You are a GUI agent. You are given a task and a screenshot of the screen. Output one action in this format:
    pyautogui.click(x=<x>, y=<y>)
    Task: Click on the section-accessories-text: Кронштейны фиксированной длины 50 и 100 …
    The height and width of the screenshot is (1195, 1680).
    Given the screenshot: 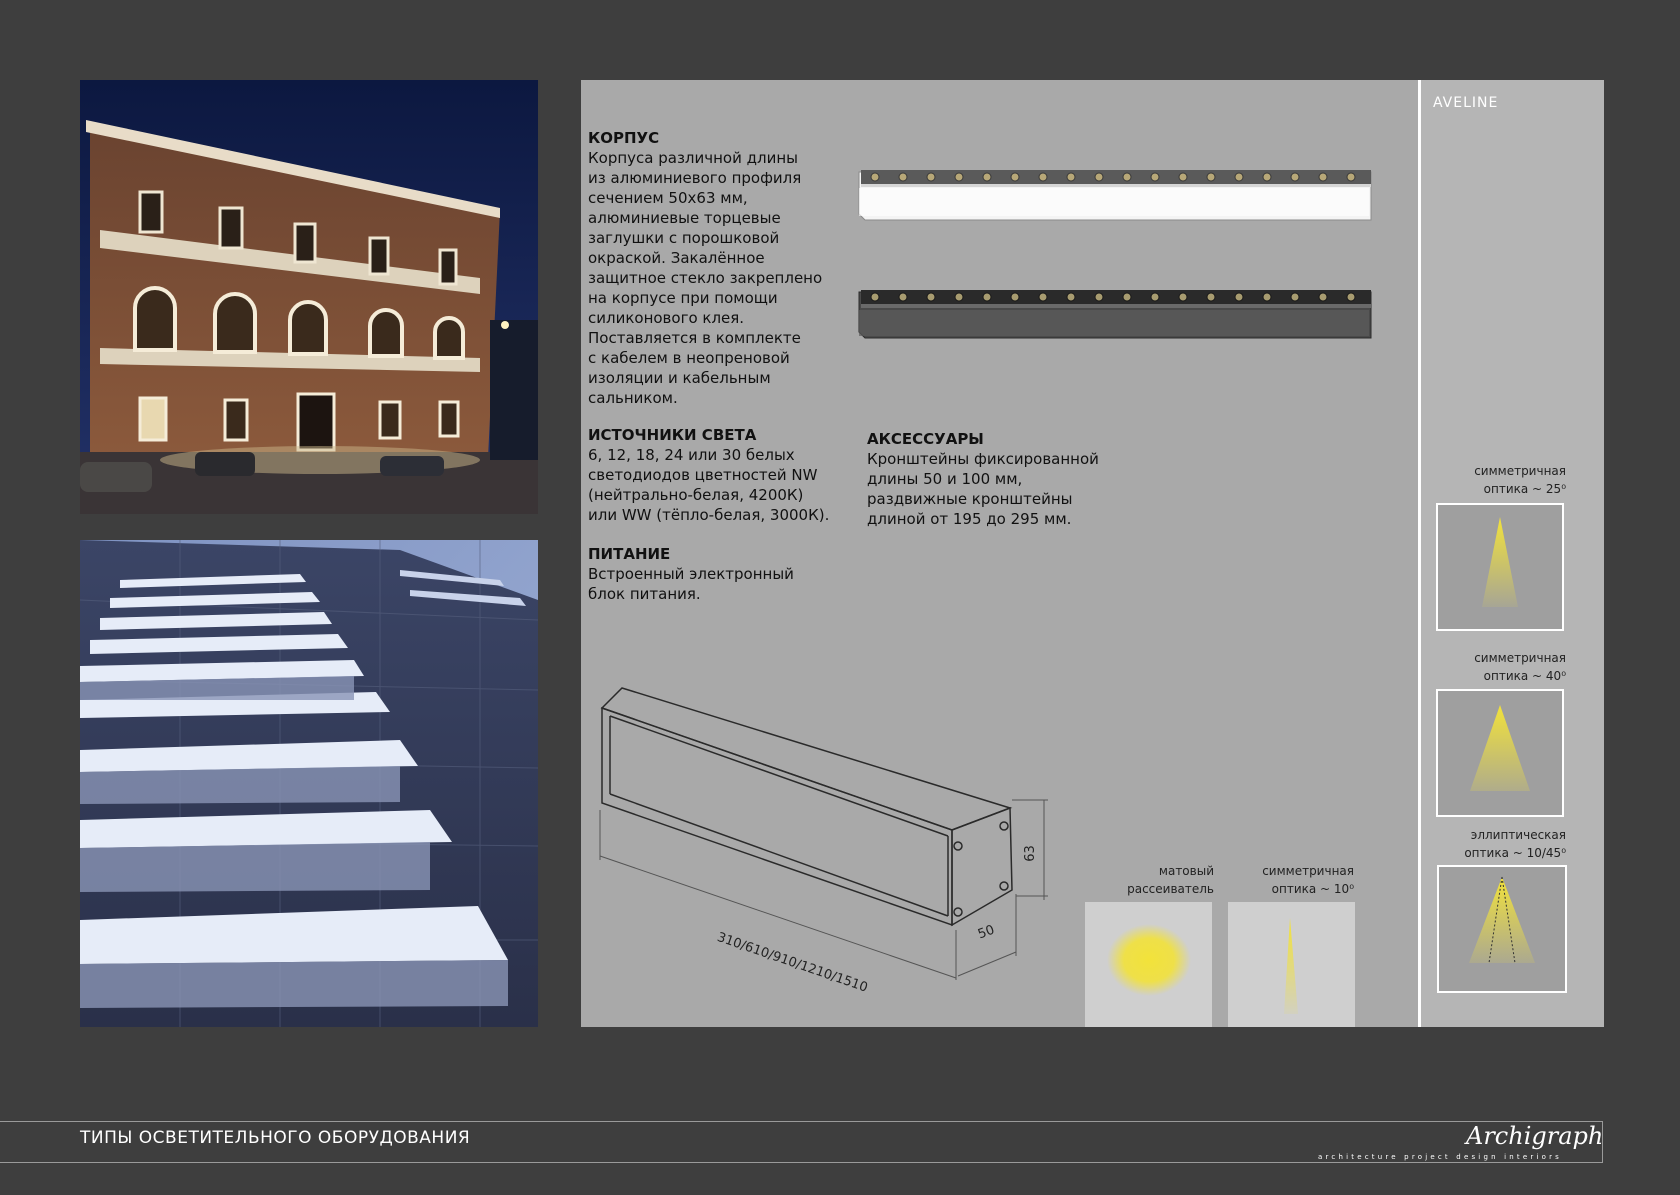 What is the action you would take?
    pyautogui.click(x=983, y=489)
    